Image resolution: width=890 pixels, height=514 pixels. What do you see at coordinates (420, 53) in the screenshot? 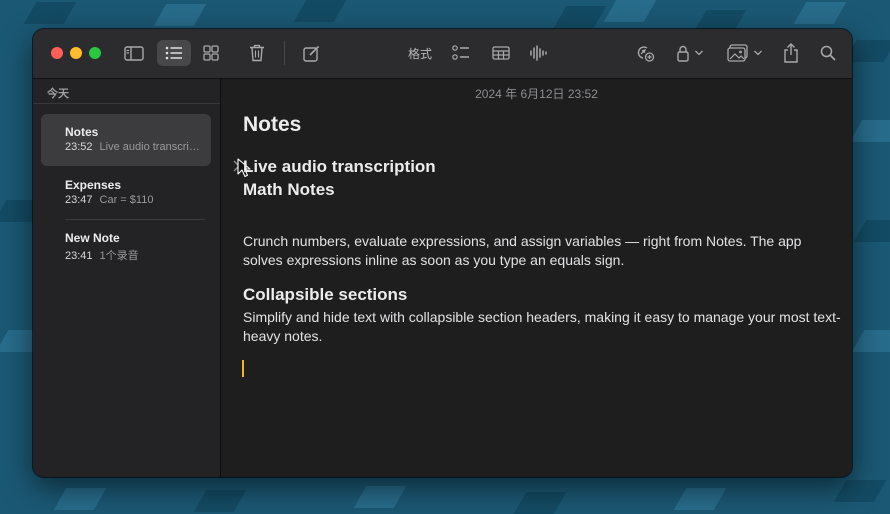
I see `format-button: 格式` at bounding box center [420, 53].